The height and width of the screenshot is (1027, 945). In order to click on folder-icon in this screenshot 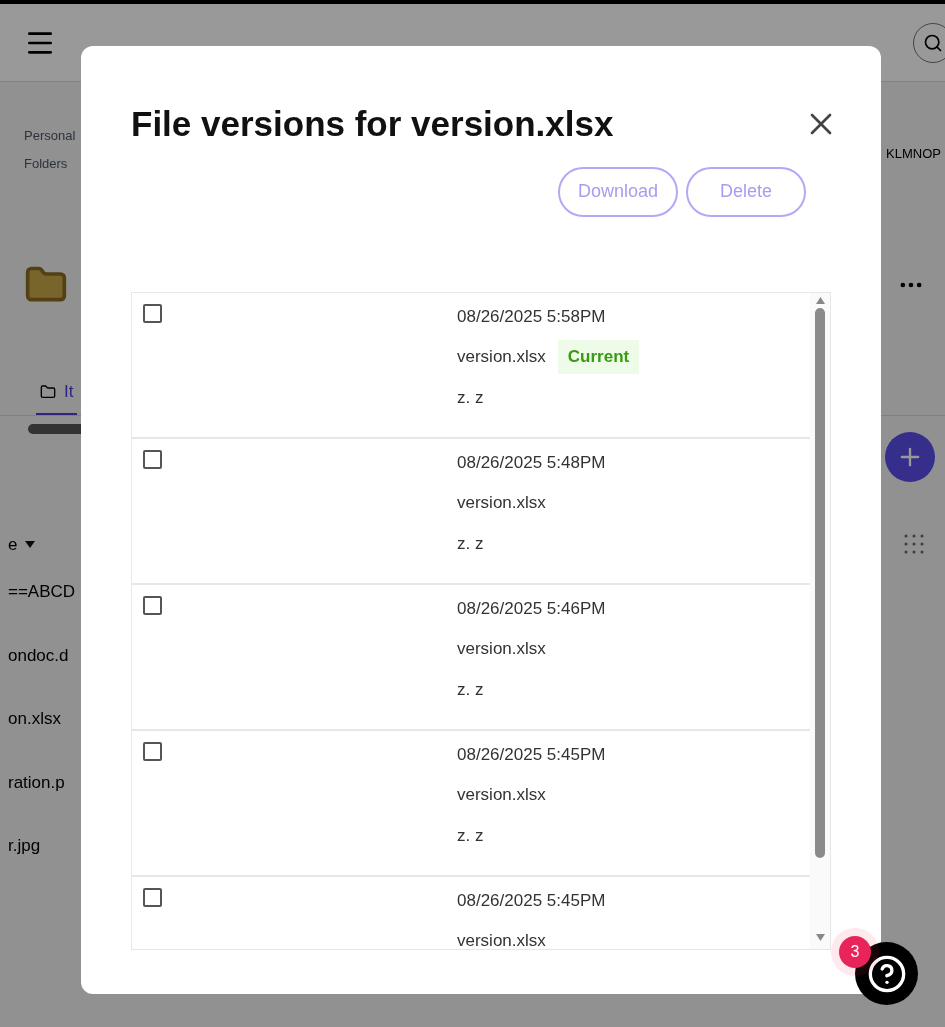, I will do `click(48, 391)`.